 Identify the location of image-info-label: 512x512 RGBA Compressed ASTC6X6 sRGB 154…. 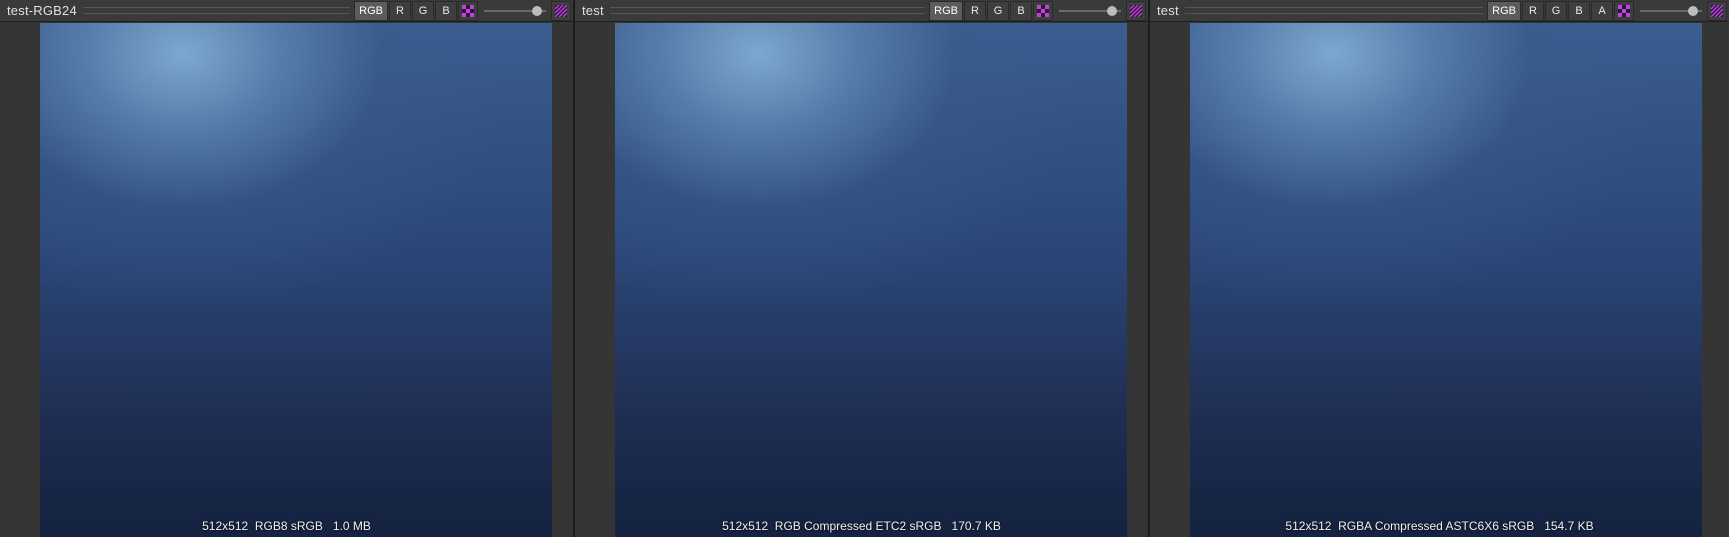
(1439, 526).